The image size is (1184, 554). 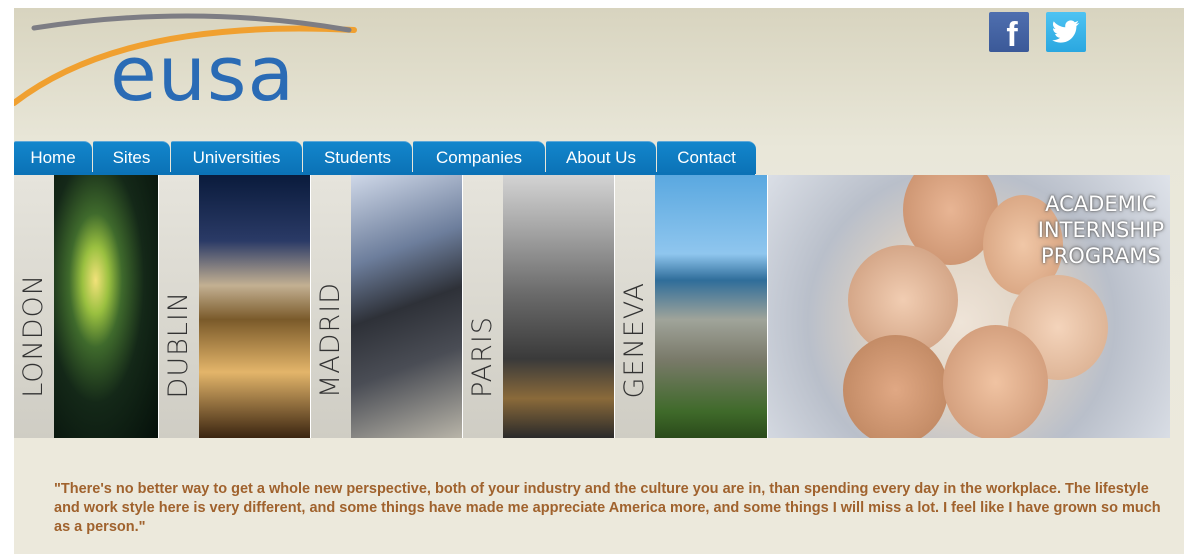 What do you see at coordinates (634, 339) in the screenshot?
I see `city-label-geneva: GENEVA` at bounding box center [634, 339].